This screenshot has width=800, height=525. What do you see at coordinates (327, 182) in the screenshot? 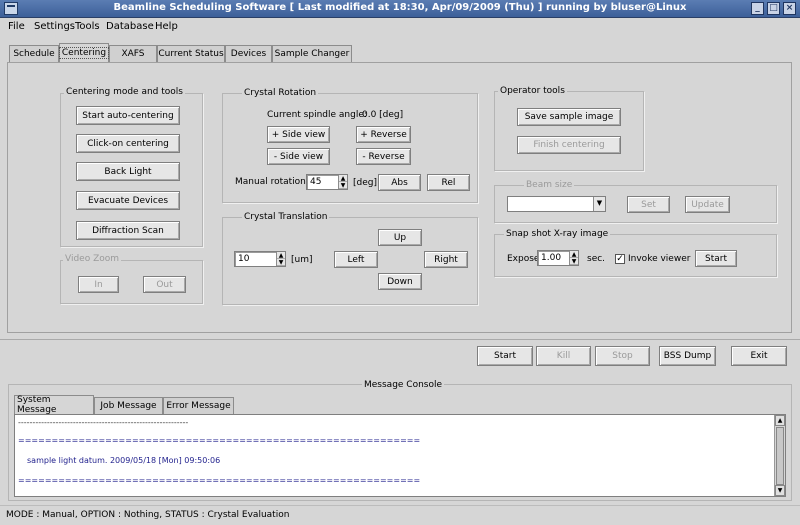
I see `manual-rotation-spinner: 45 ▲ ▼` at bounding box center [327, 182].